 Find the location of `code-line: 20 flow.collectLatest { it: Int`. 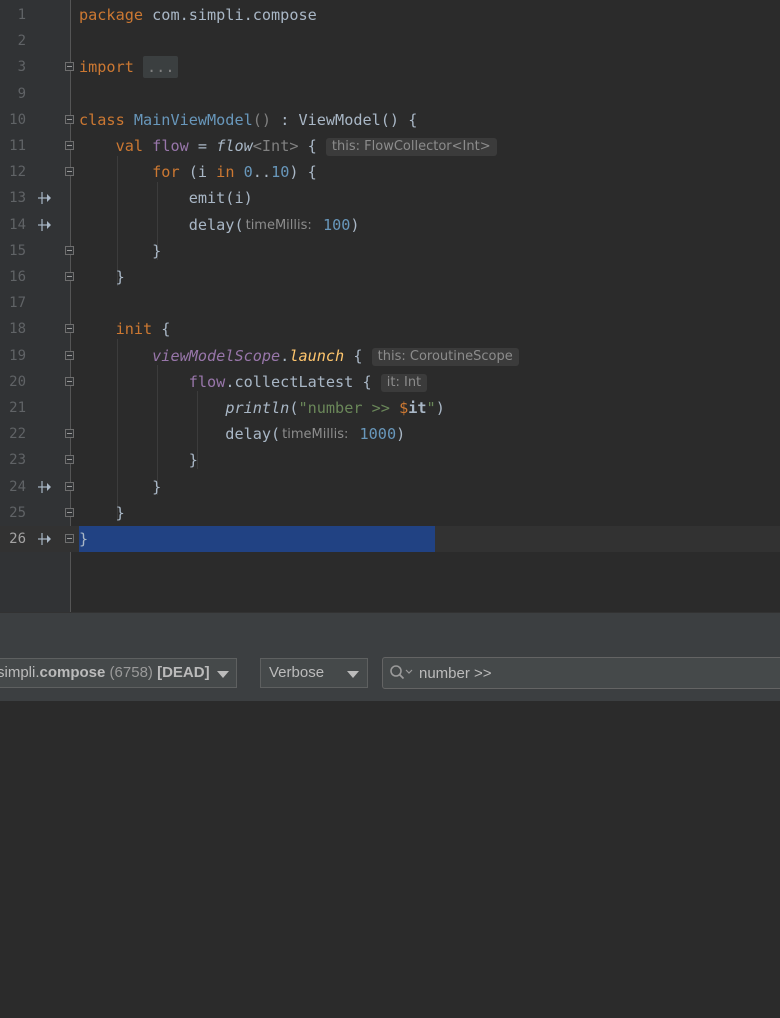

code-line: 20 flow.collectLatest { it: Int is located at coordinates (390, 382).